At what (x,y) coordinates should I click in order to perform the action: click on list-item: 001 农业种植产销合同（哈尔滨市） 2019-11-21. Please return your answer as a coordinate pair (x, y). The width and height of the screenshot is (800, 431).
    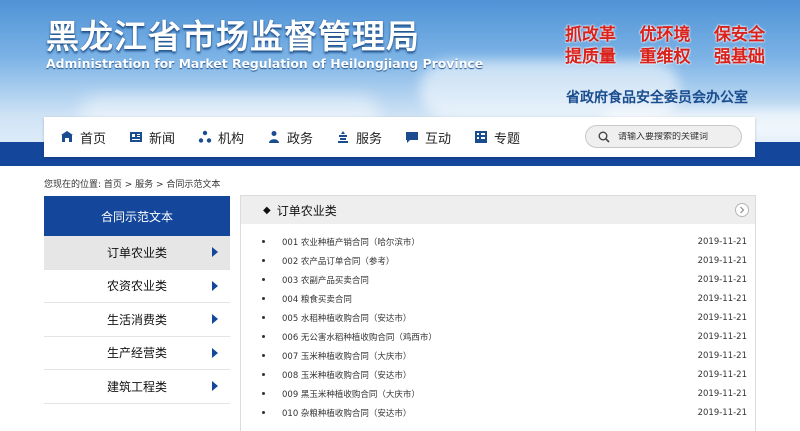
    Looking at the image, I should click on (498, 241).